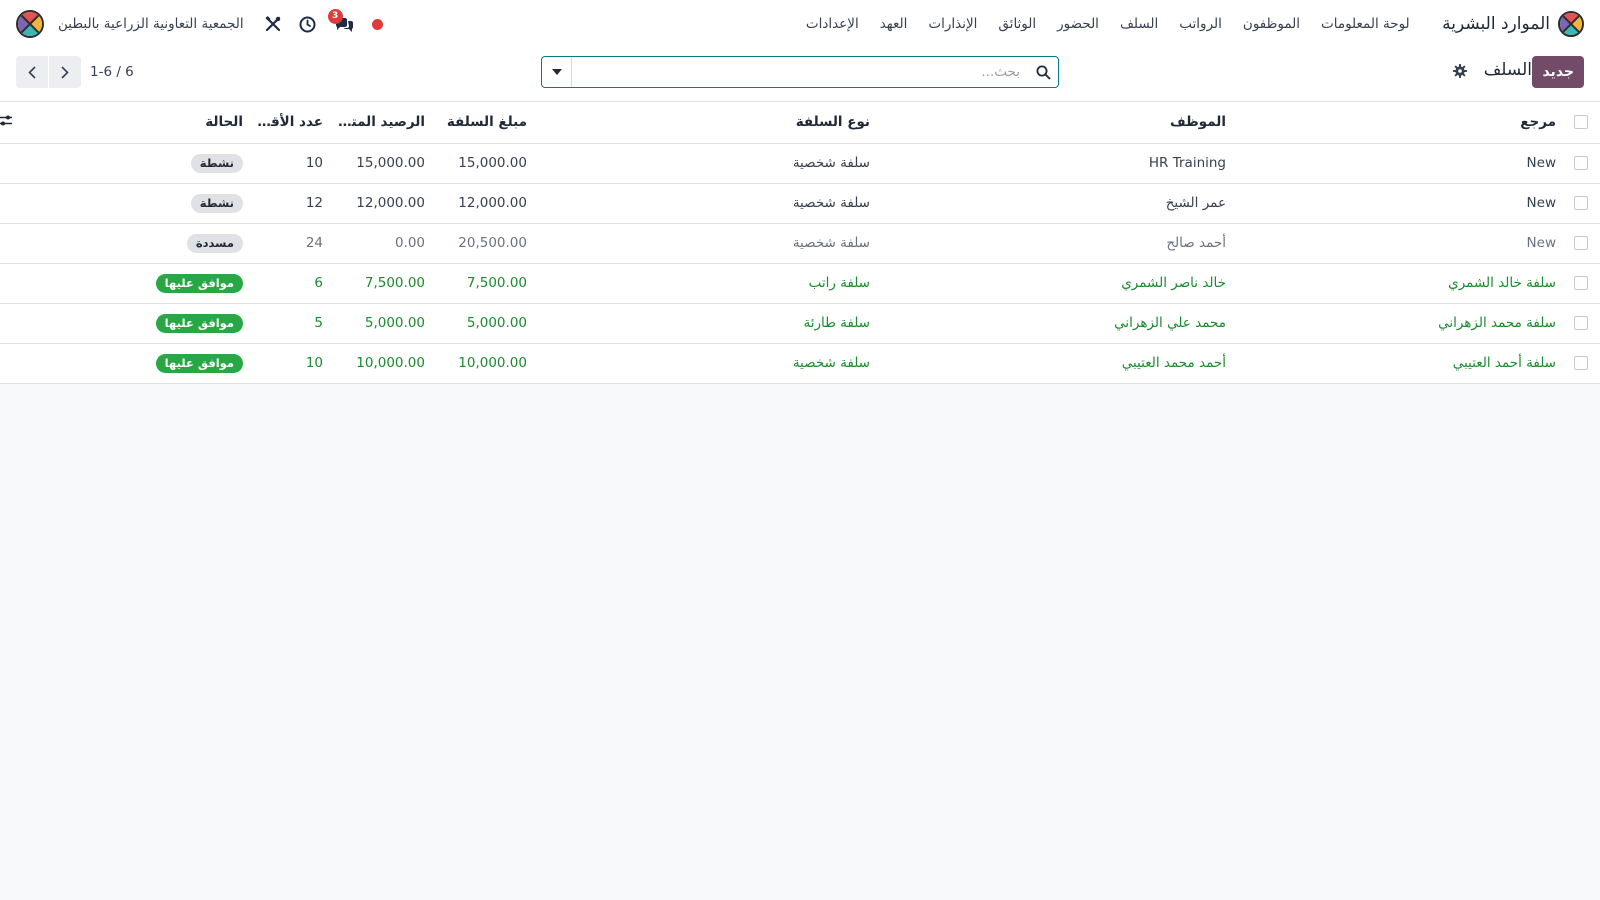 This screenshot has height=900, width=1600. What do you see at coordinates (1507, 70) in the screenshot?
I see `page-title: السلف` at bounding box center [1507, 70].